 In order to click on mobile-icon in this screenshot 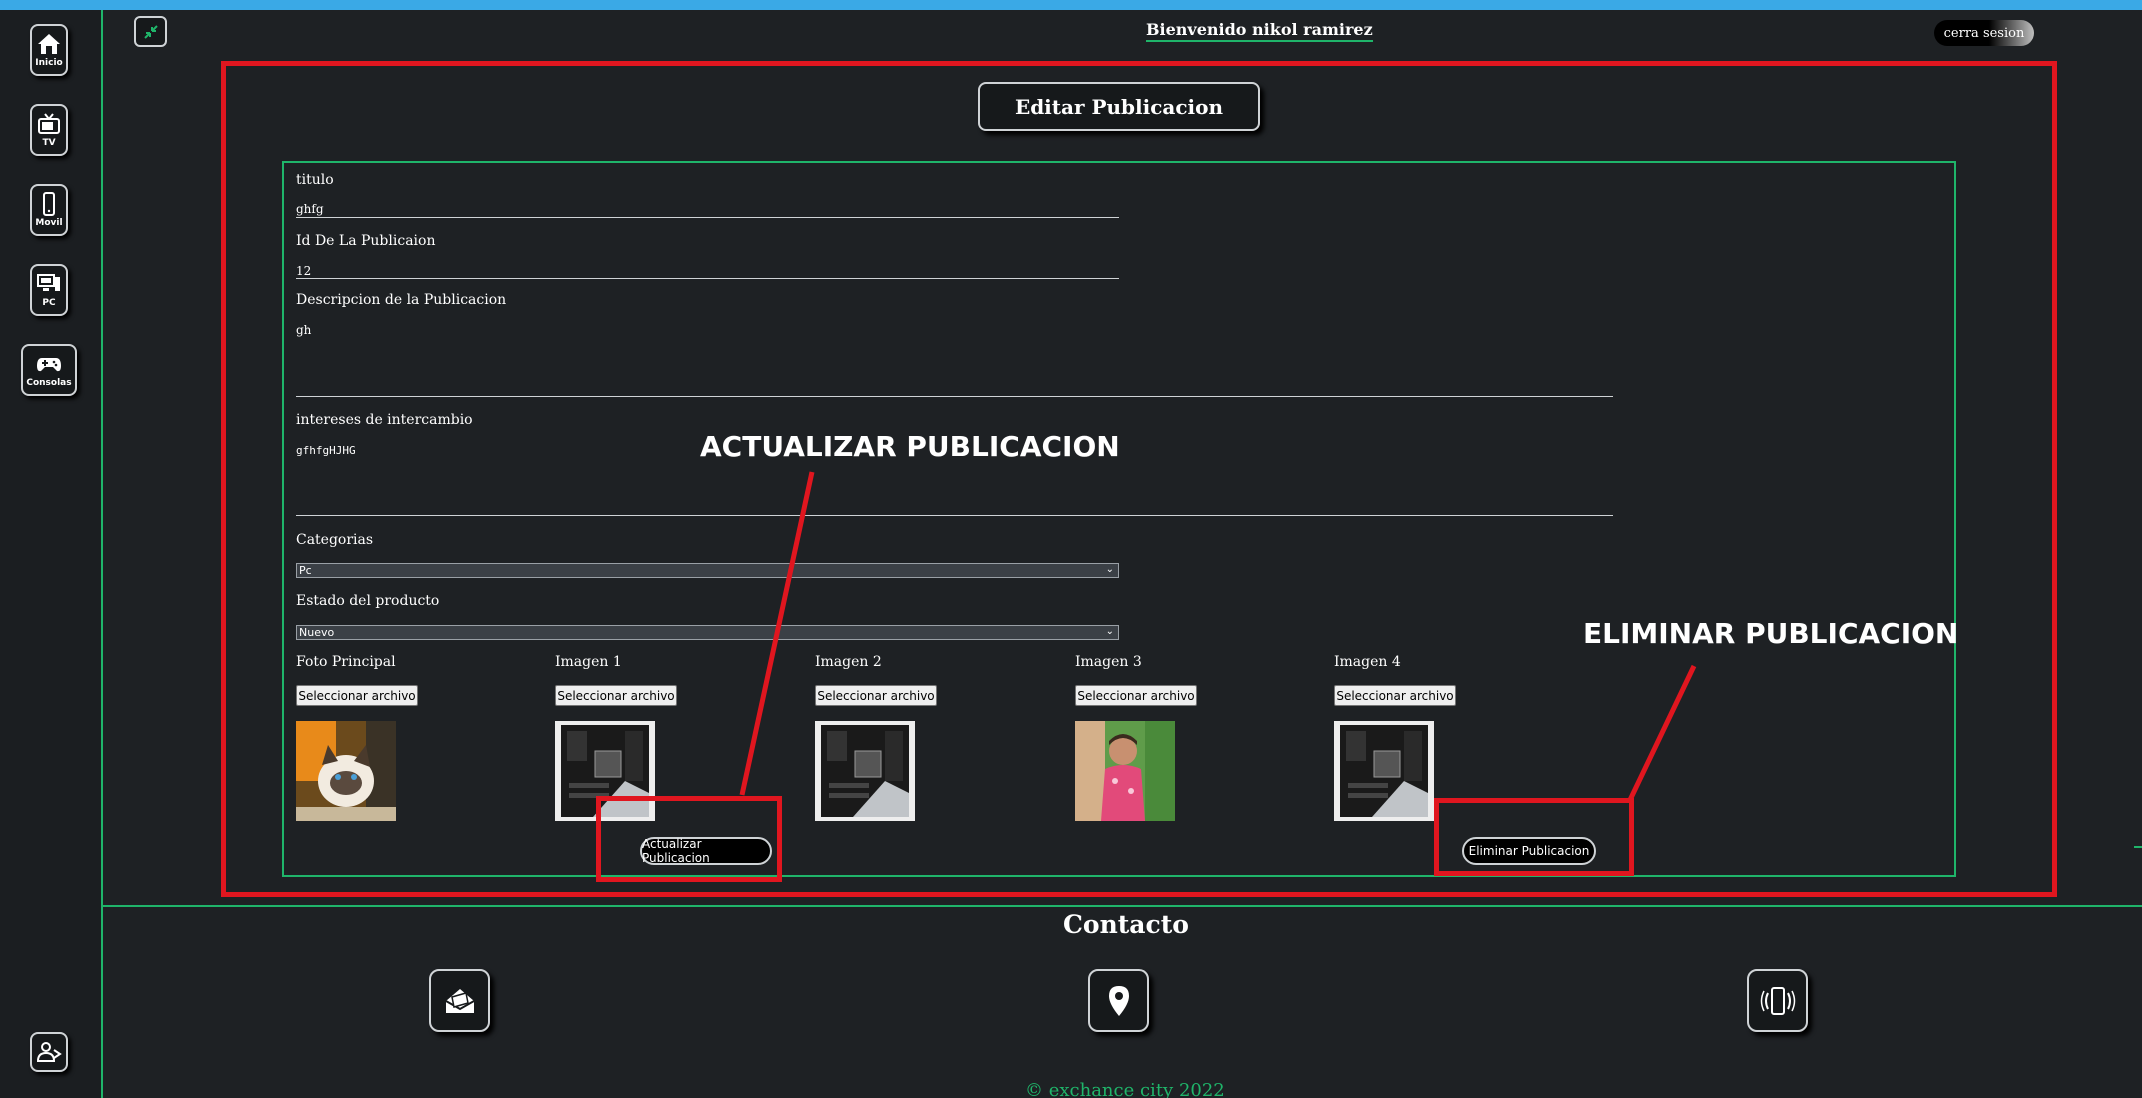, I will do `click(49, 204)`.